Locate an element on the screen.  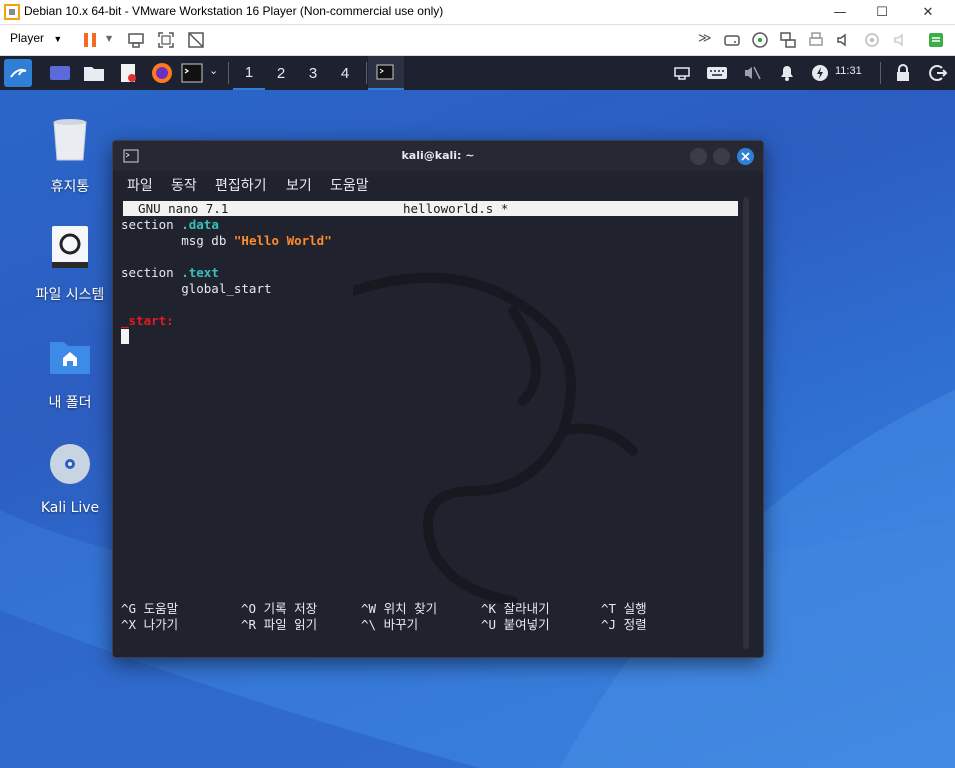
file-manager-icon is located at coordinates (94, 73).